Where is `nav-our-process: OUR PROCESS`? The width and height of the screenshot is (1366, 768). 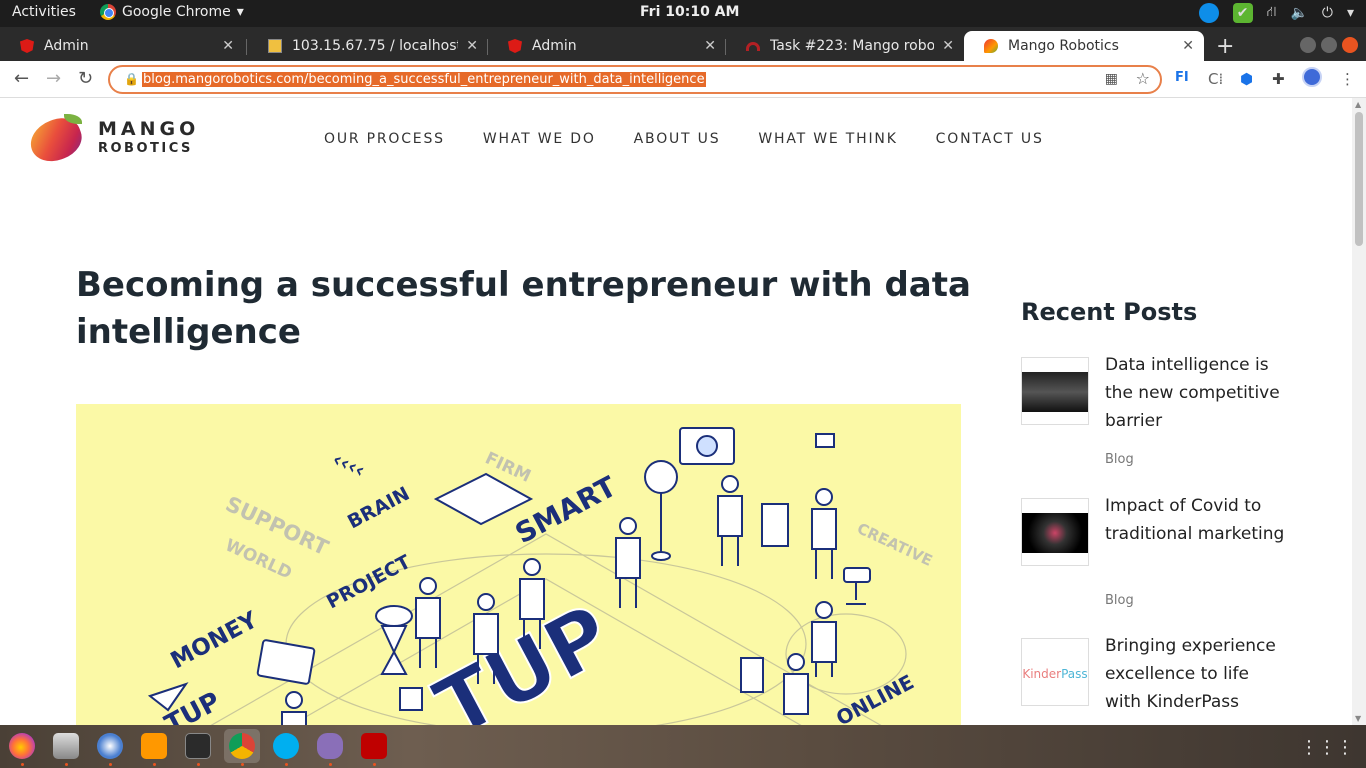
nav-our-process: OUR PROCESS is located at coordinates (384, 139).